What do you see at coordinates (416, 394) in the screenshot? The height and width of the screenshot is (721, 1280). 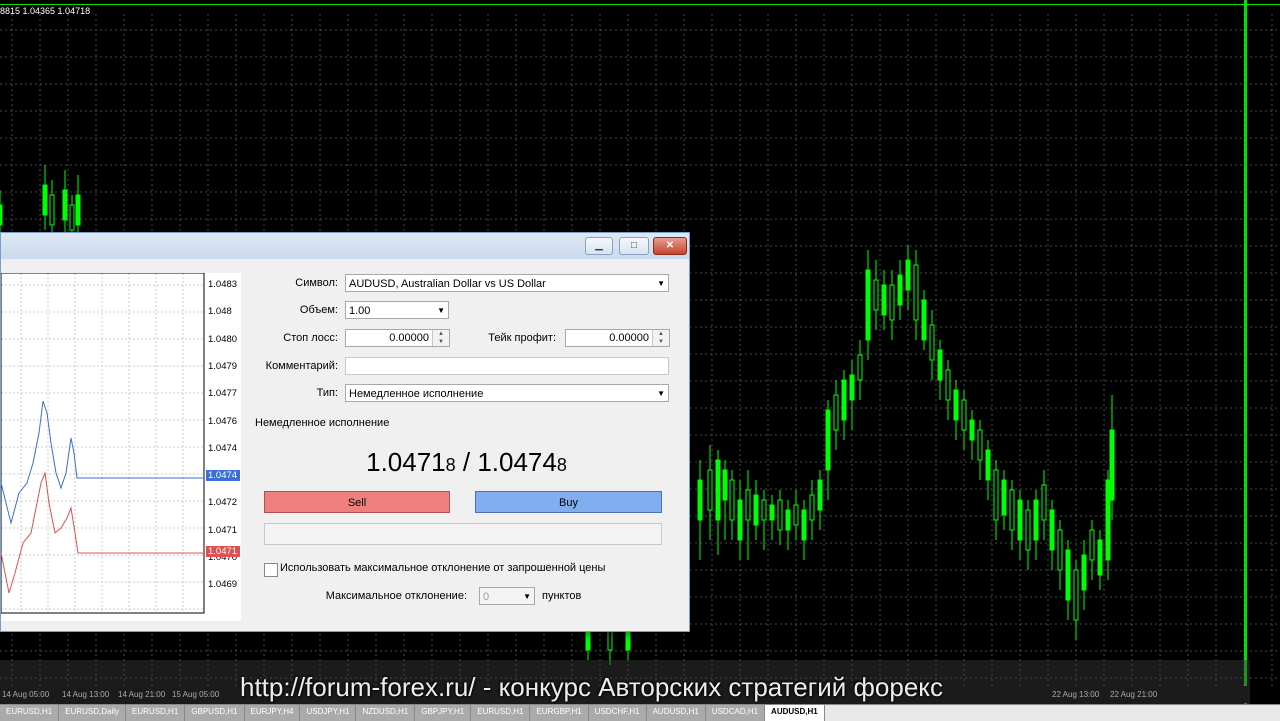 I see `execution-type-value: Немедленное исполнение` at bounding box center [416, 394].